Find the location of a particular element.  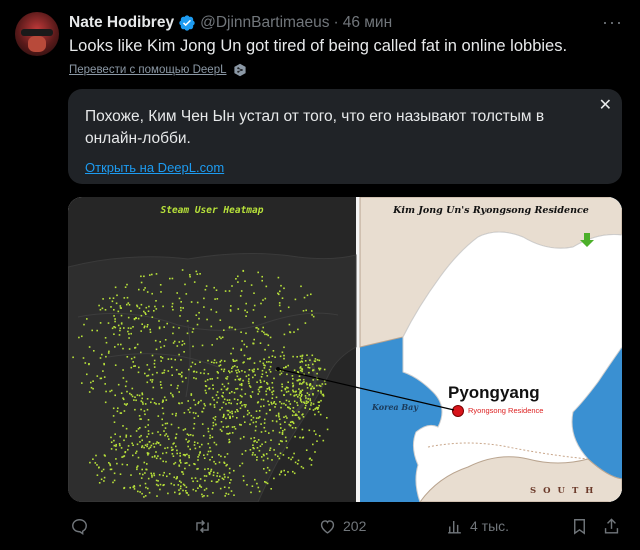

author-handle: @DjinnBartimaeus is located at coordinates (264, 23).